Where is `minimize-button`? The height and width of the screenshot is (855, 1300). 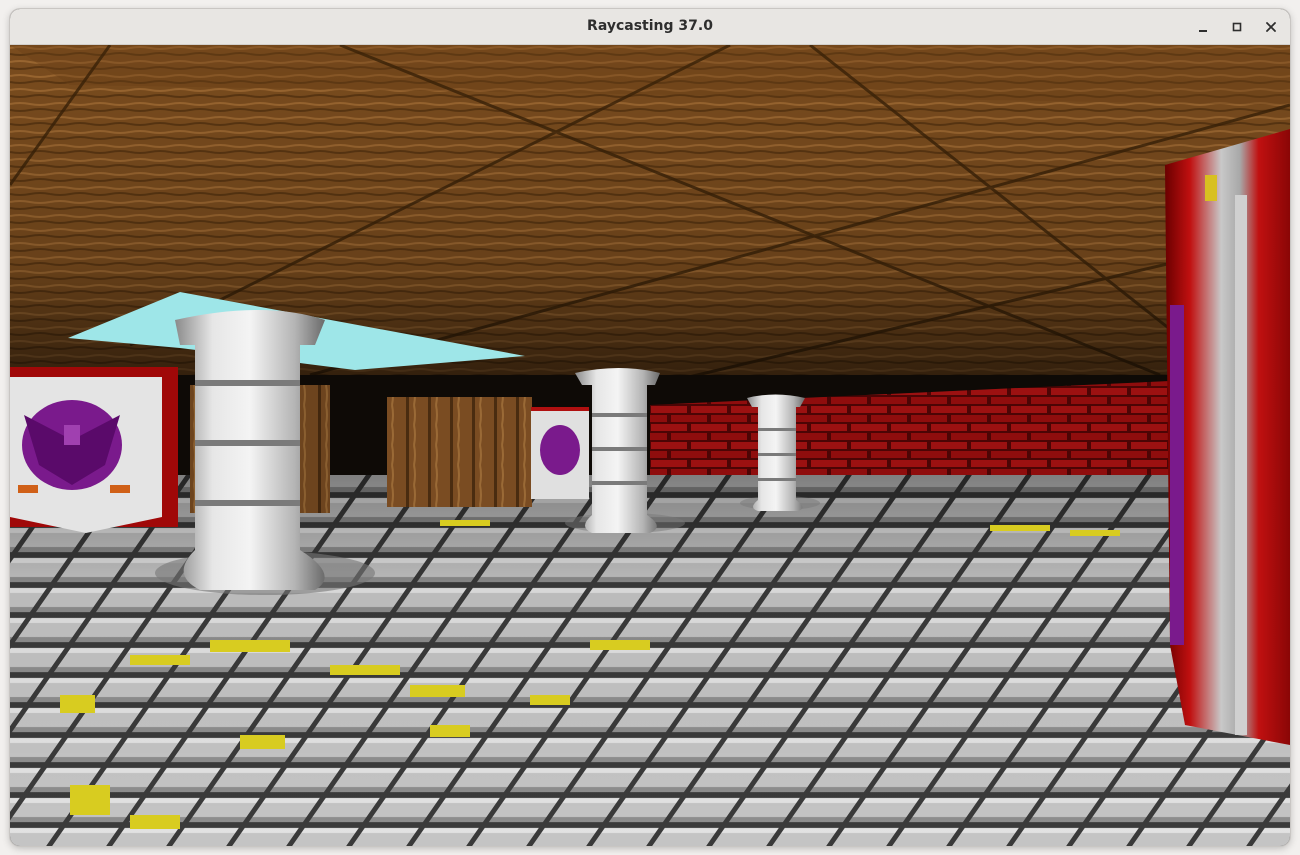 minimize-button is located at coordinates (1203, 27).